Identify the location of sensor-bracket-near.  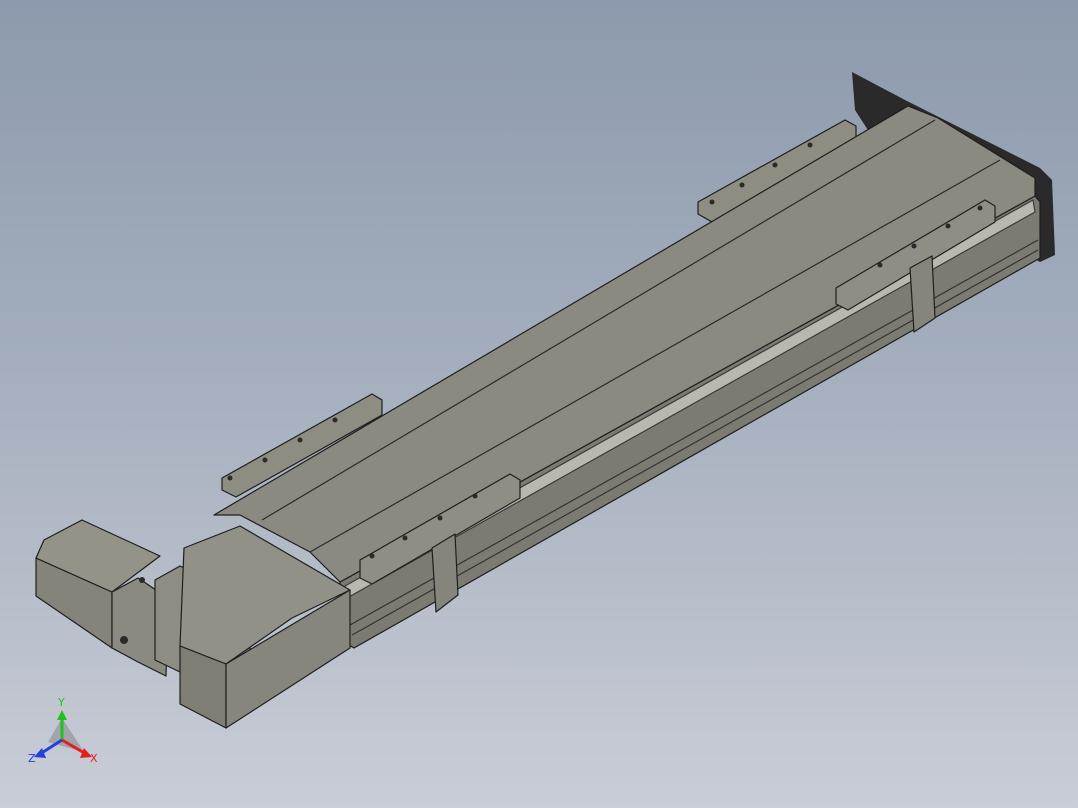
(445, 573).